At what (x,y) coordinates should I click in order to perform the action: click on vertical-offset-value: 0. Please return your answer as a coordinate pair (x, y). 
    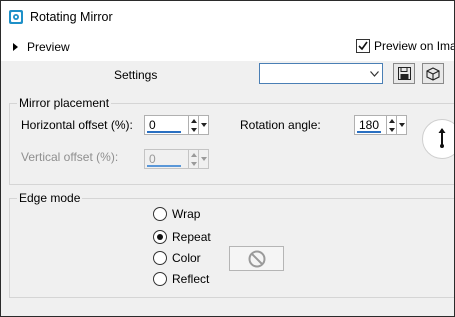
    Looking at the image, I should click on (152, 159).